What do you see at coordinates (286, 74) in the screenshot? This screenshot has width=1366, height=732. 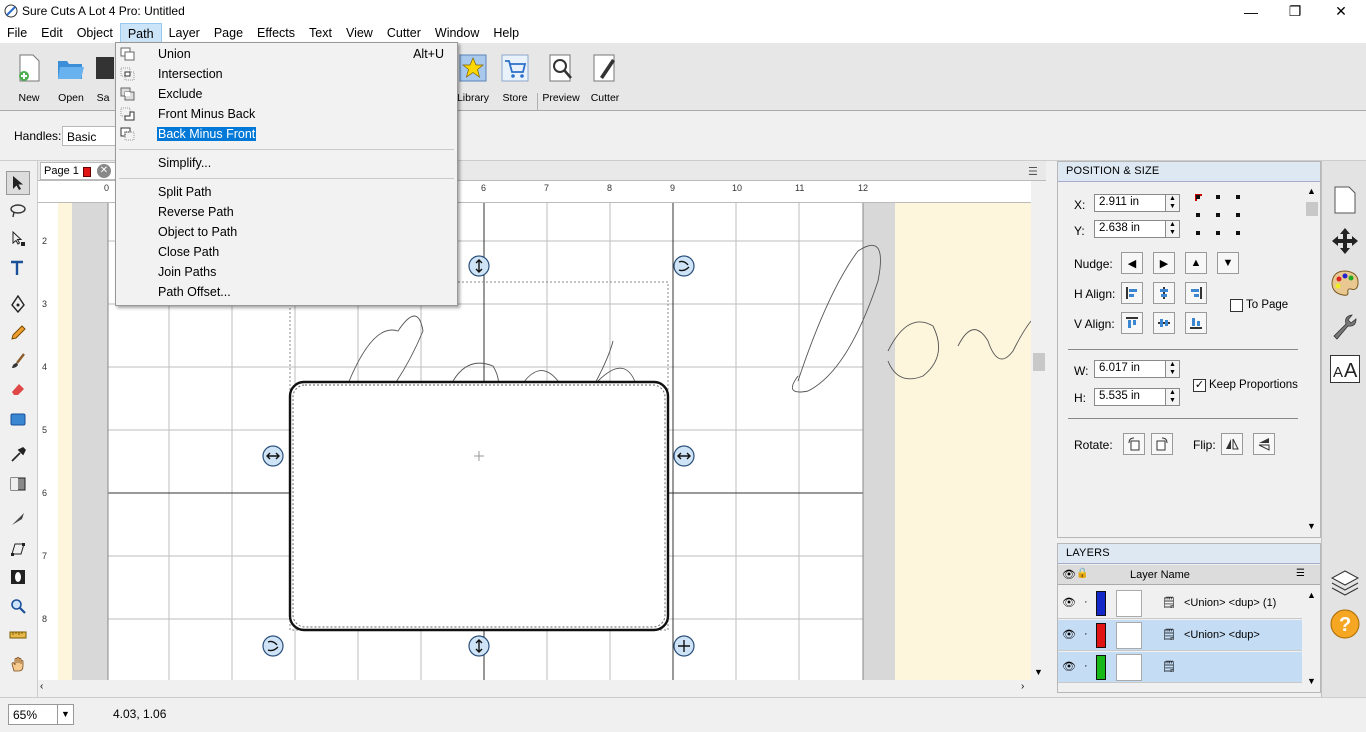 I see `menu-item-intersection: Intersection` at bounding box center [286, 74].